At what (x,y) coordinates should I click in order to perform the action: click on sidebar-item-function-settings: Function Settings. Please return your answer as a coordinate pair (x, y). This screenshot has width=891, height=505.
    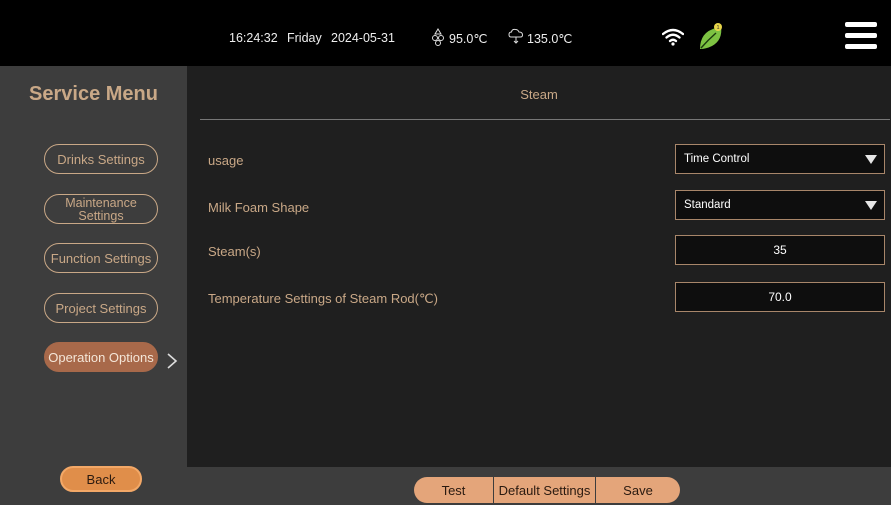
    Looking at the image, I should click on (101, 258).